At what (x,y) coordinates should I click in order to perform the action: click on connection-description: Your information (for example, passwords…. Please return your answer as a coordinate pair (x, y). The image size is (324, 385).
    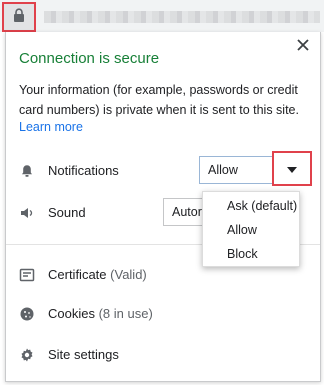
    Looking at the image, I should click on (159, 100).